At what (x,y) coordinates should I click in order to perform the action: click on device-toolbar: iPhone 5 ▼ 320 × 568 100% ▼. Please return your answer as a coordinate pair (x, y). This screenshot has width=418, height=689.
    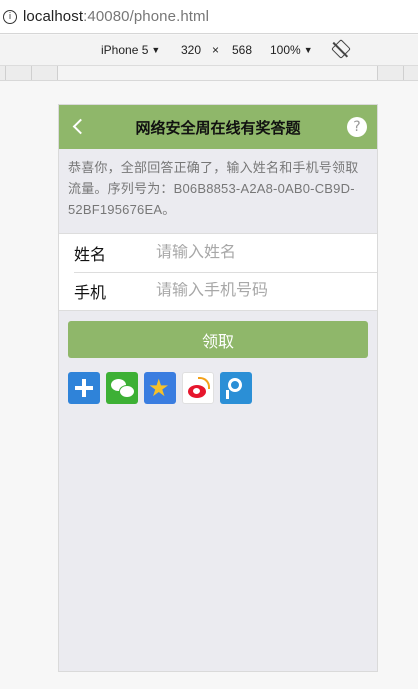
    Looking at the image, I should click on (209, 50).